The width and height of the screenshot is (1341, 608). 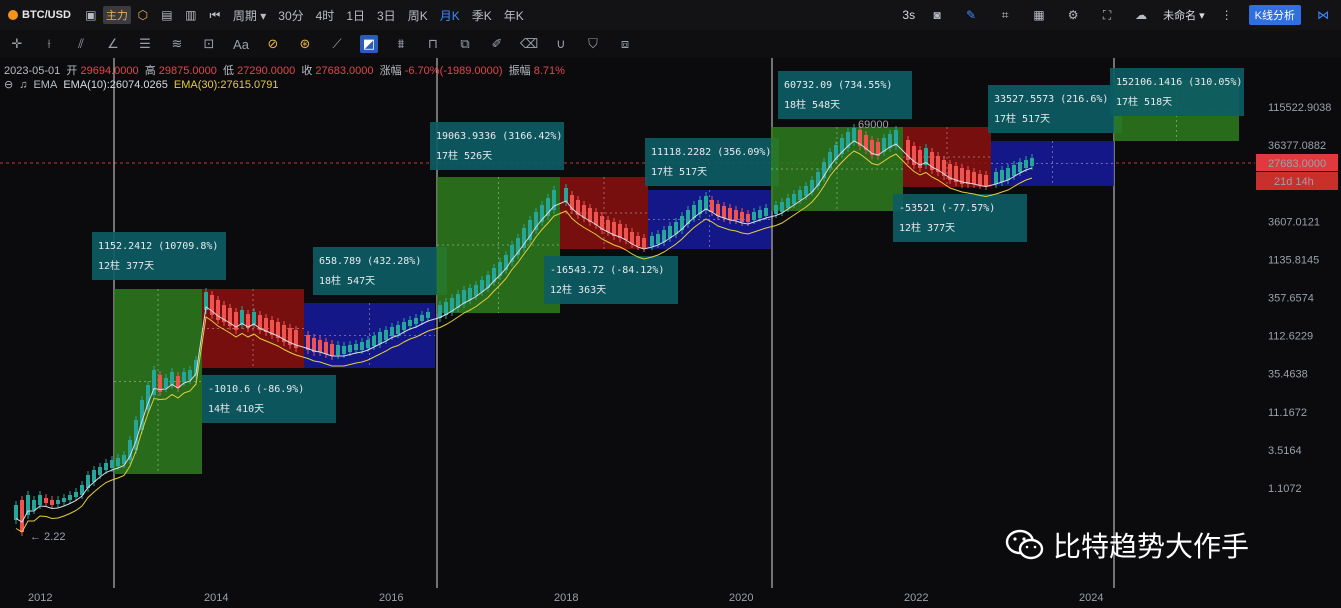 I want to click on share-icon: ⋈, so click(x=1323, y=15).